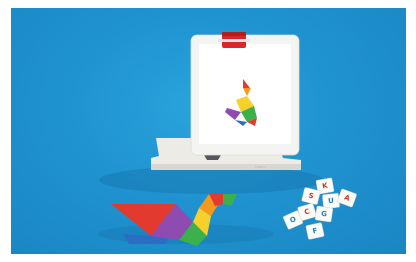 The image size is (416, 262). I want to click on reflector-bracket, so click(234, 40).